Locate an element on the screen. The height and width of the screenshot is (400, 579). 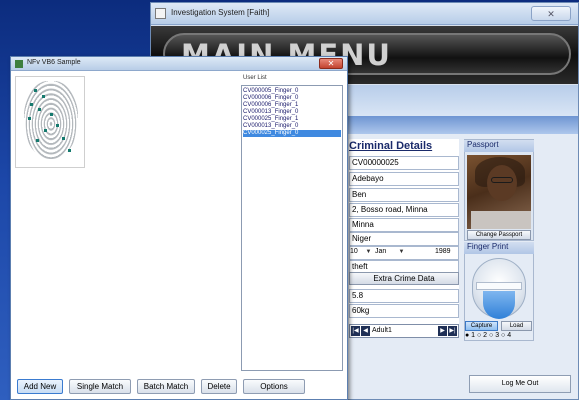
user-list-label: User List is located at coordinates (255, 78).